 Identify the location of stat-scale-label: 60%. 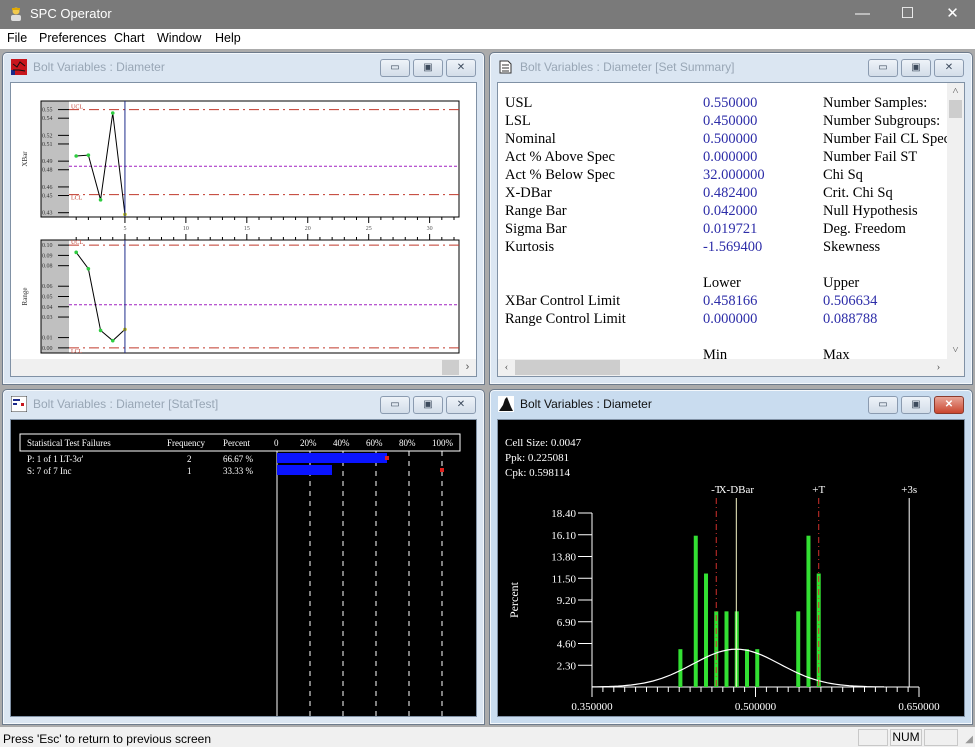
(374, 443).